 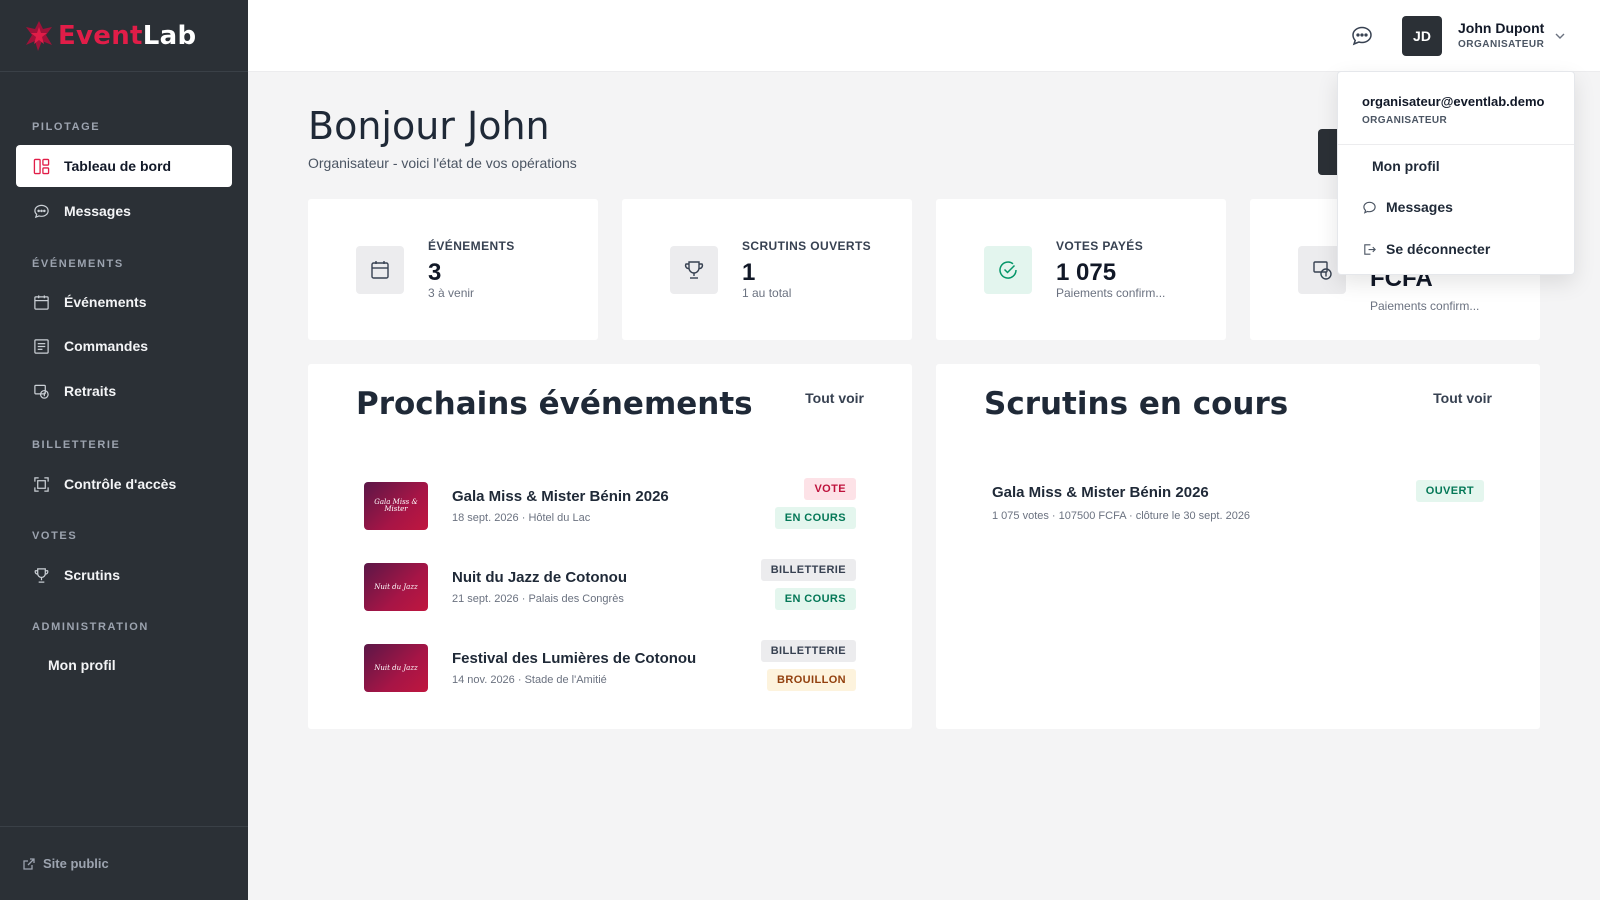 What do you see at coordinates (1422, 36) in the screenshot?
I see `avatar: JD` at bounding box center [1422, 36].